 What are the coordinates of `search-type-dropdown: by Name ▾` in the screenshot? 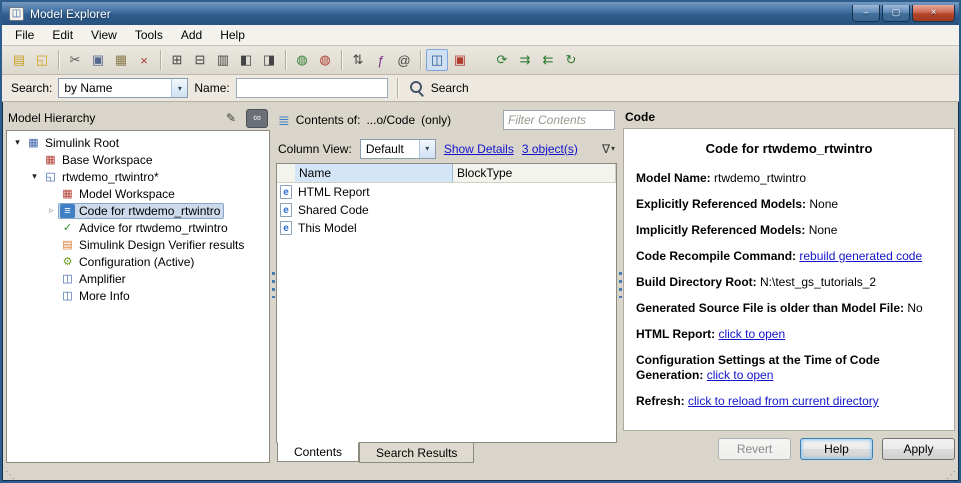 It's located at (123, 88).